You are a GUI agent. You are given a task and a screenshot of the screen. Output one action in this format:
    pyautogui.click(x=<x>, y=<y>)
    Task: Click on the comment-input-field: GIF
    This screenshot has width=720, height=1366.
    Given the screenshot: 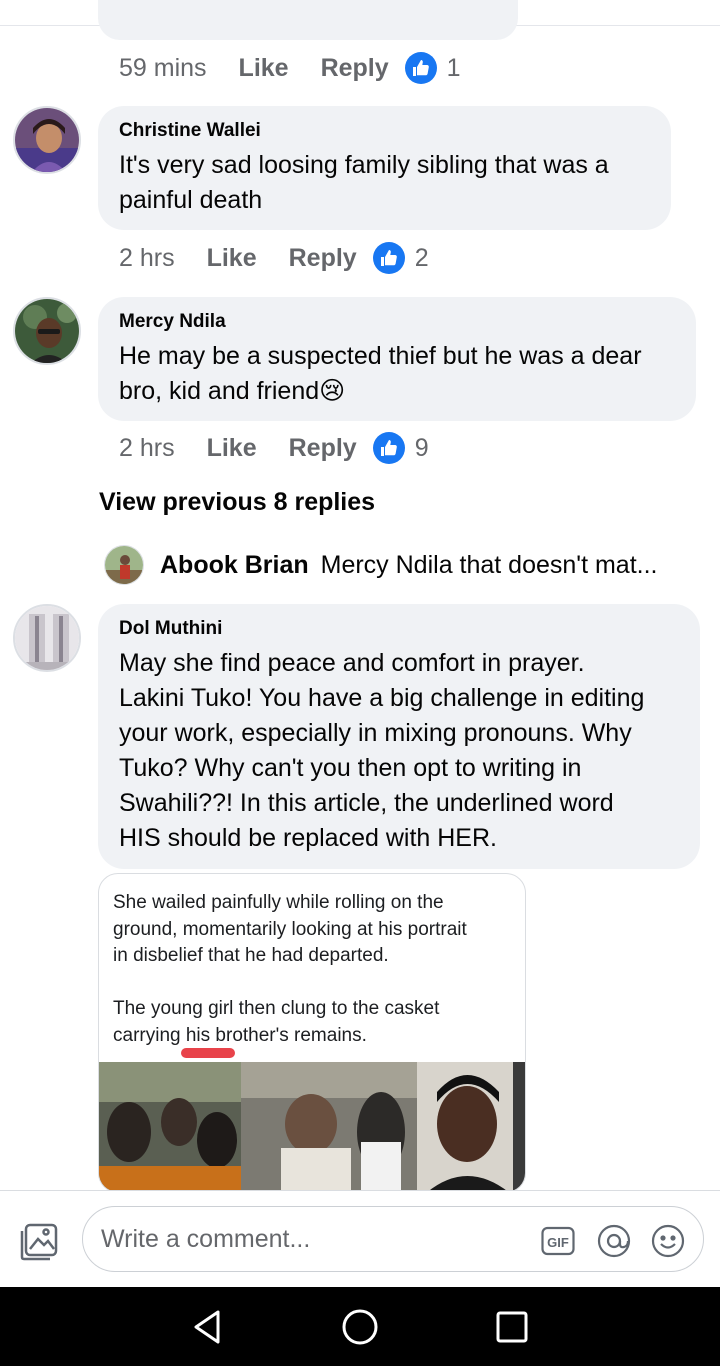 What is the action you would take?
    pyautogui.click(x=393, y=1239)
    